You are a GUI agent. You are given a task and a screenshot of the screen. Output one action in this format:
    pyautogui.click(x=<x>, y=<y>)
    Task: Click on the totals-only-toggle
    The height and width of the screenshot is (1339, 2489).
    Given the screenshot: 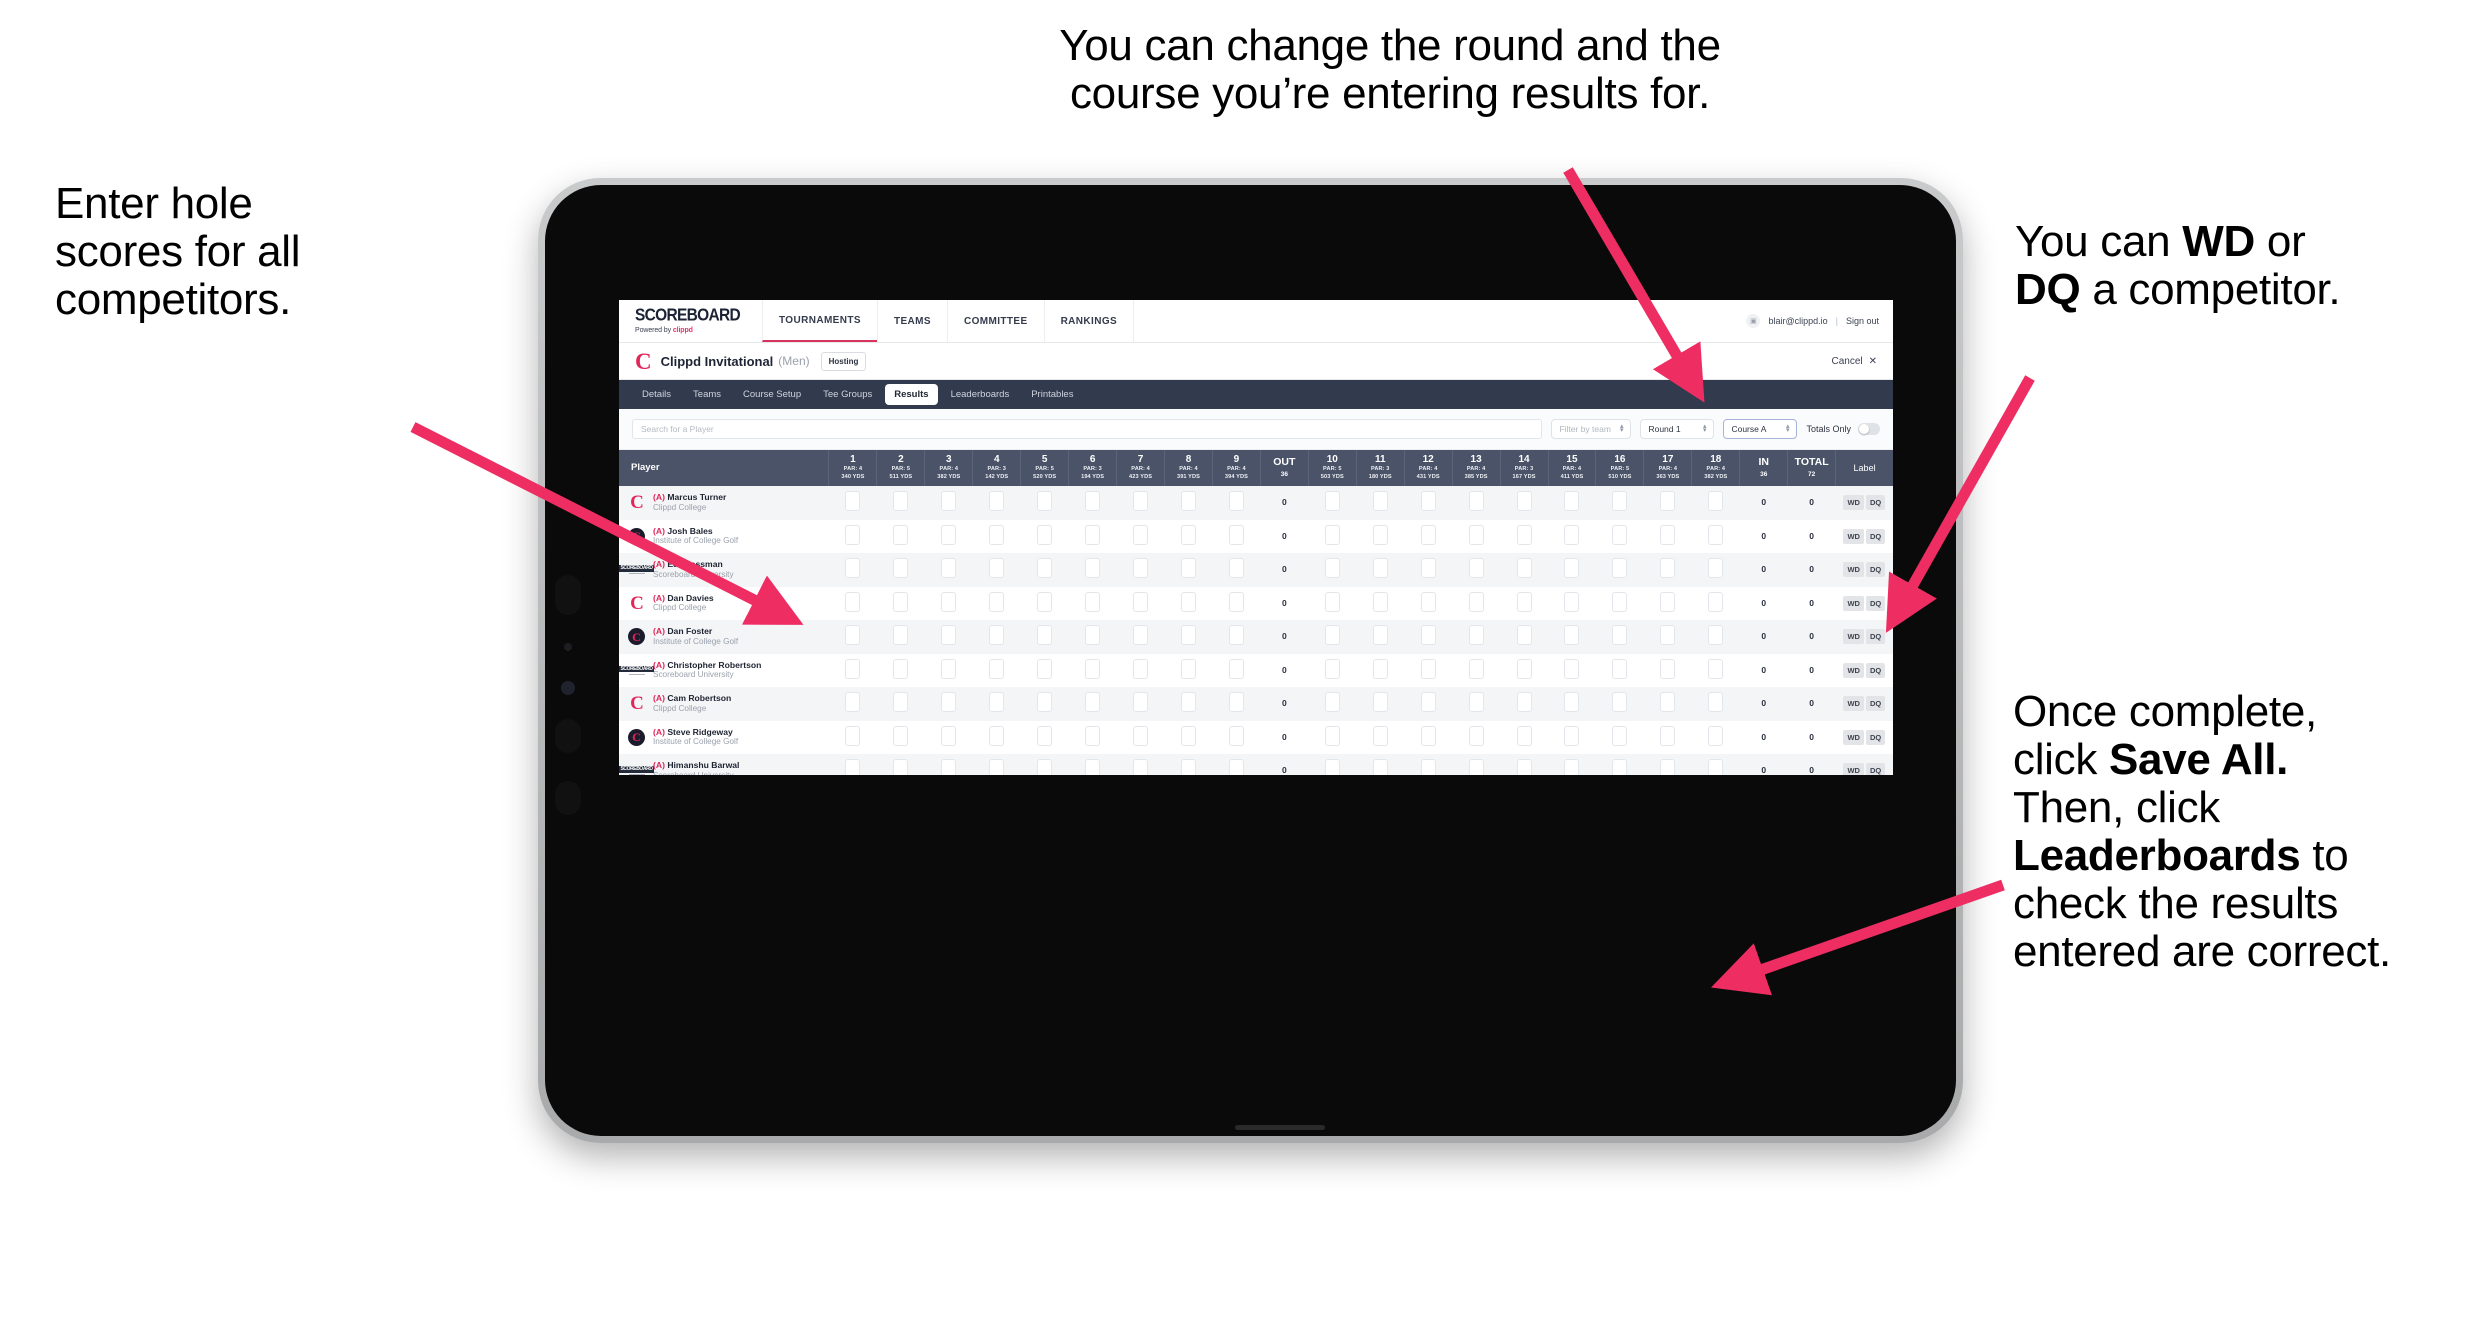 What is the action you would take?
    pyautogui.click(x=1869, y=429)
    